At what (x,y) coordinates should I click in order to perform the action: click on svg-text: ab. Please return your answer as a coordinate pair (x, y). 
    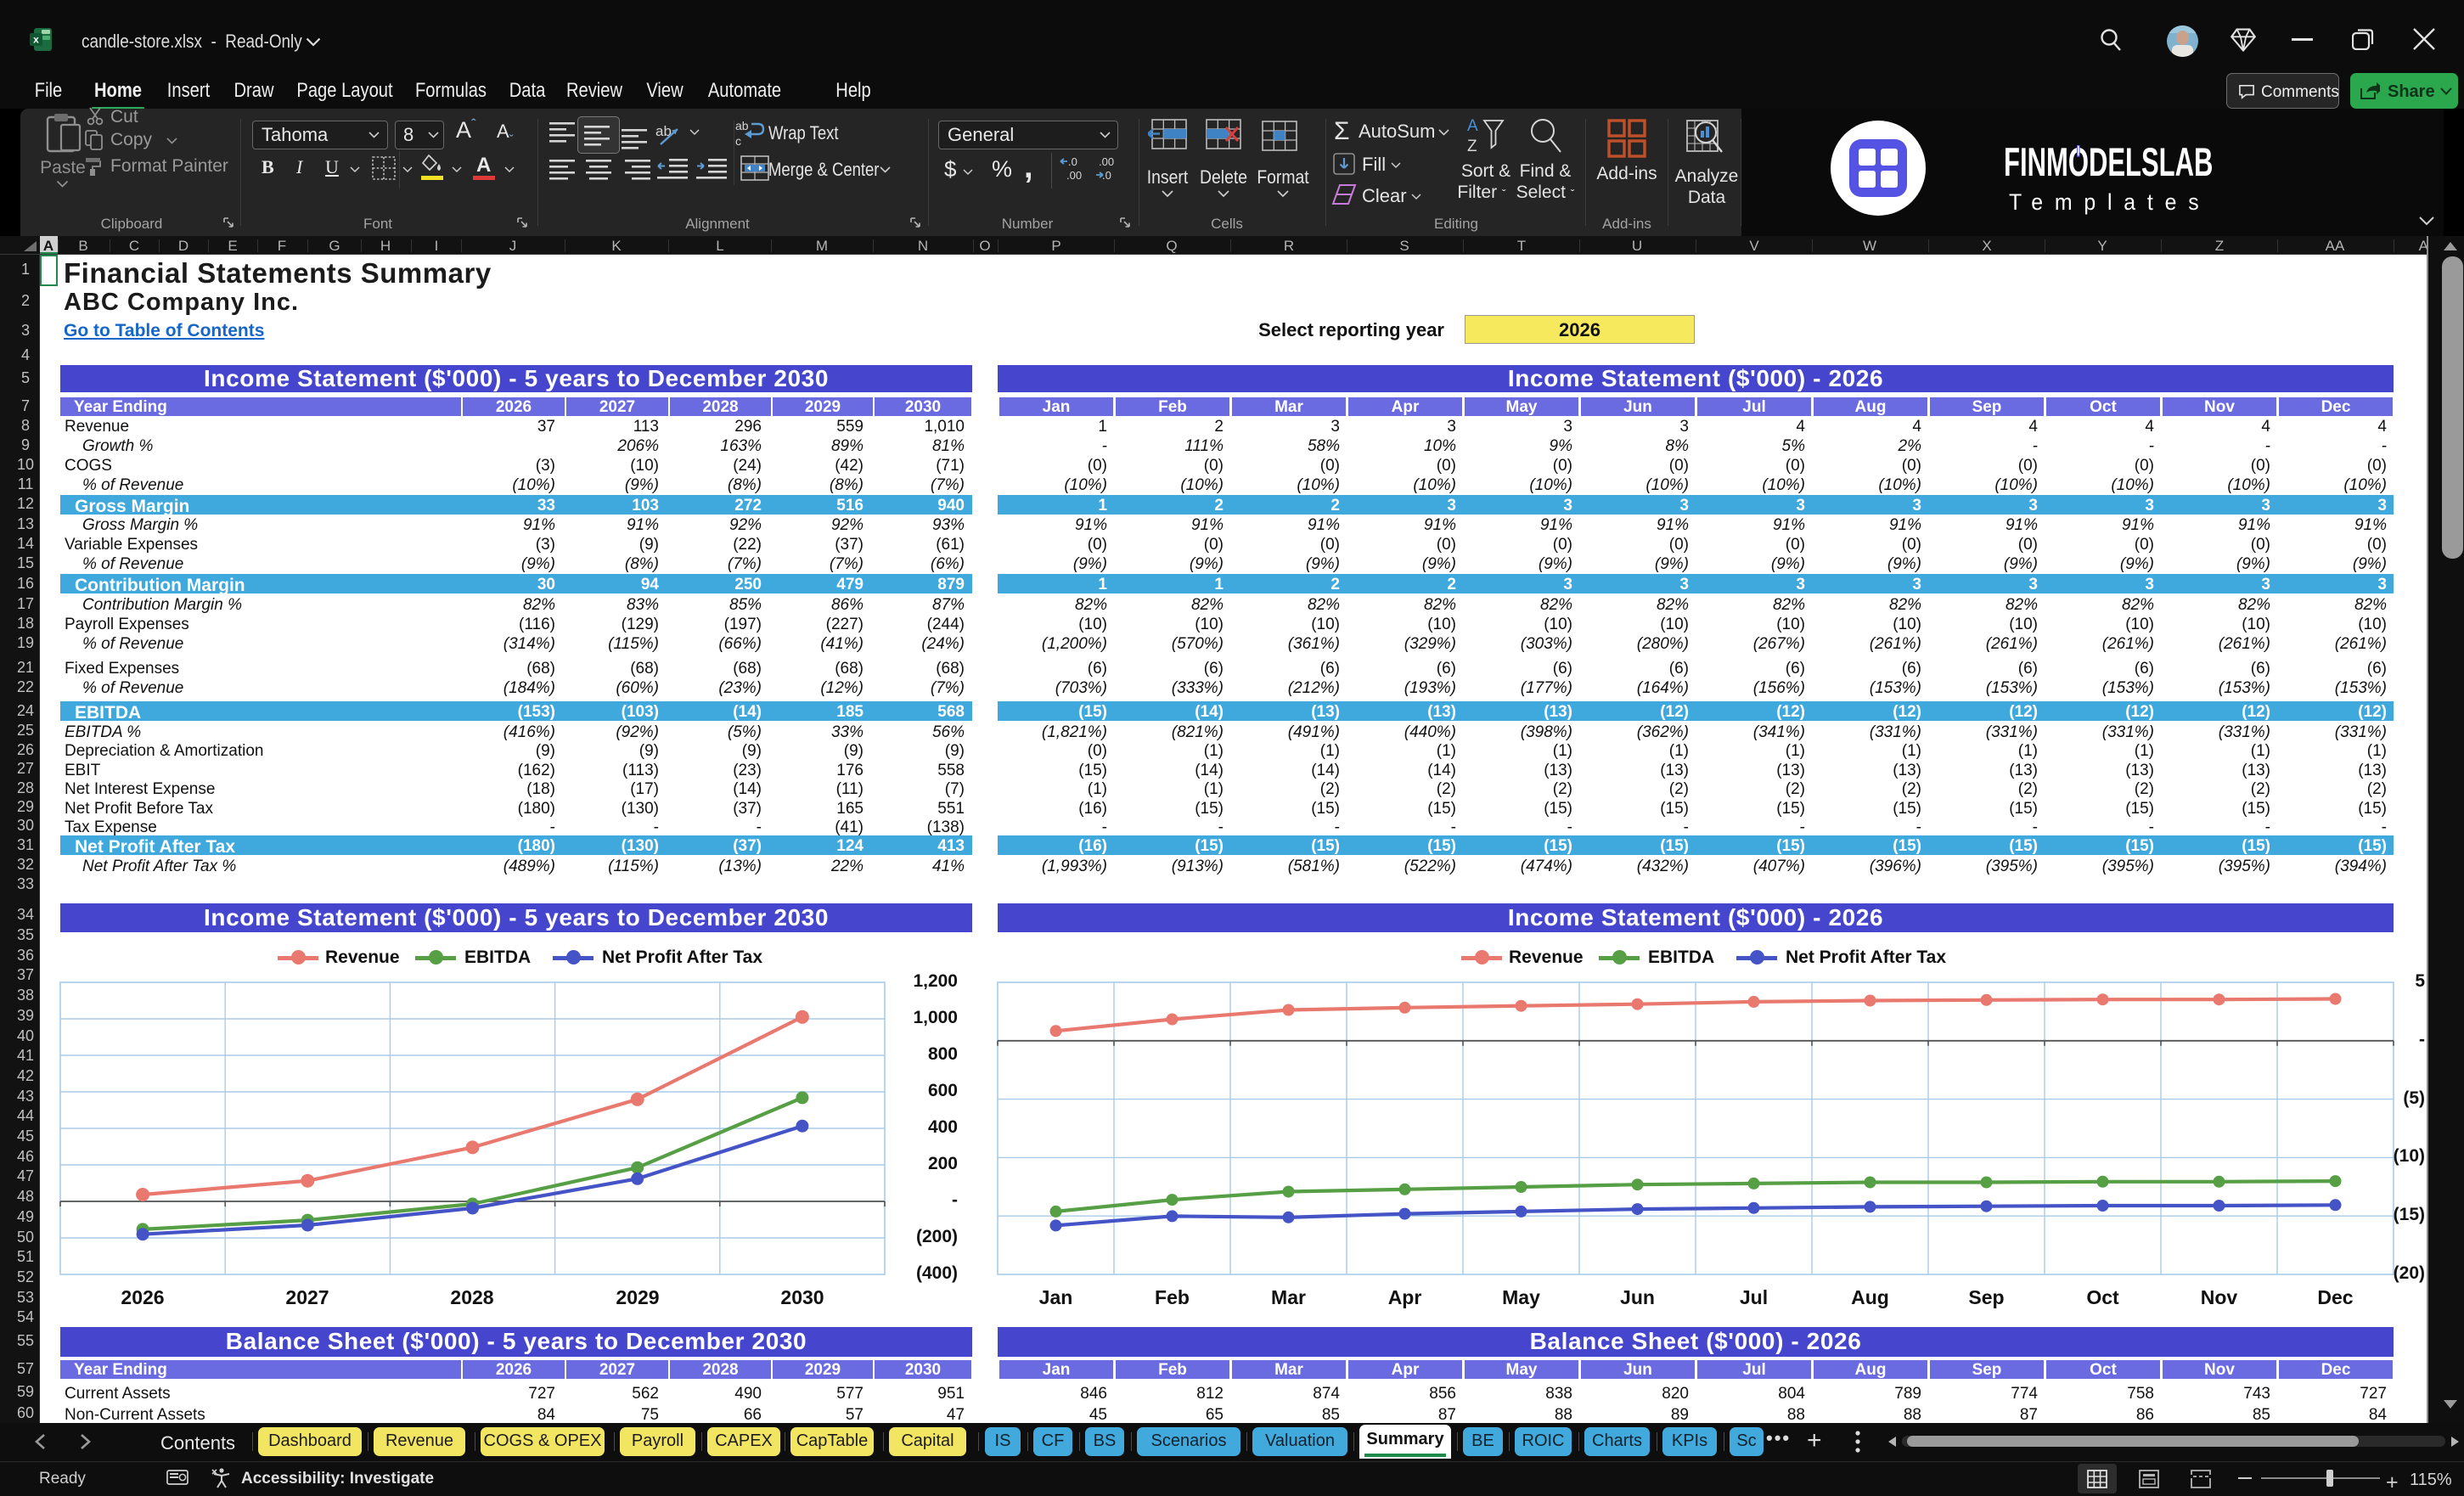
    Looking at the image, I should click on (742, 125).